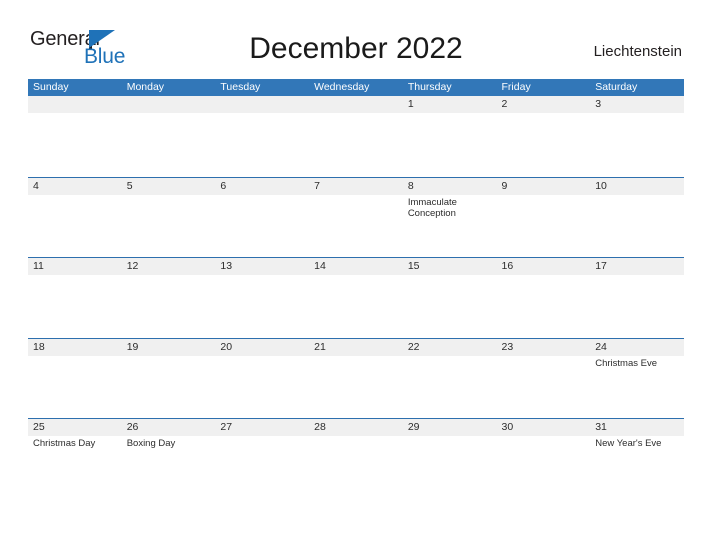  What do you see at coordinates (39, 346) in the screenshot?
I see `day-number: 18` at bounding box center [39, 346].